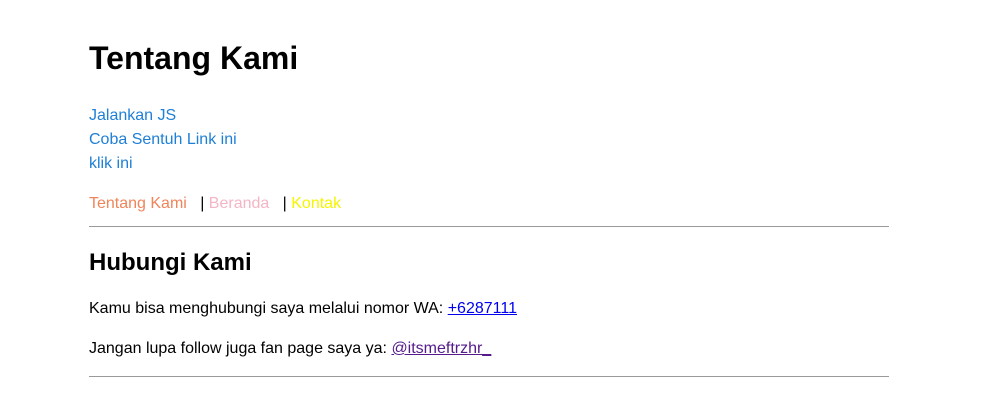 The width and height of the screenshot is (989, 402). Describe the element at coordinates (316, 203) in the screenshot. I see `nav-item-kontak: Kontak` at that location.